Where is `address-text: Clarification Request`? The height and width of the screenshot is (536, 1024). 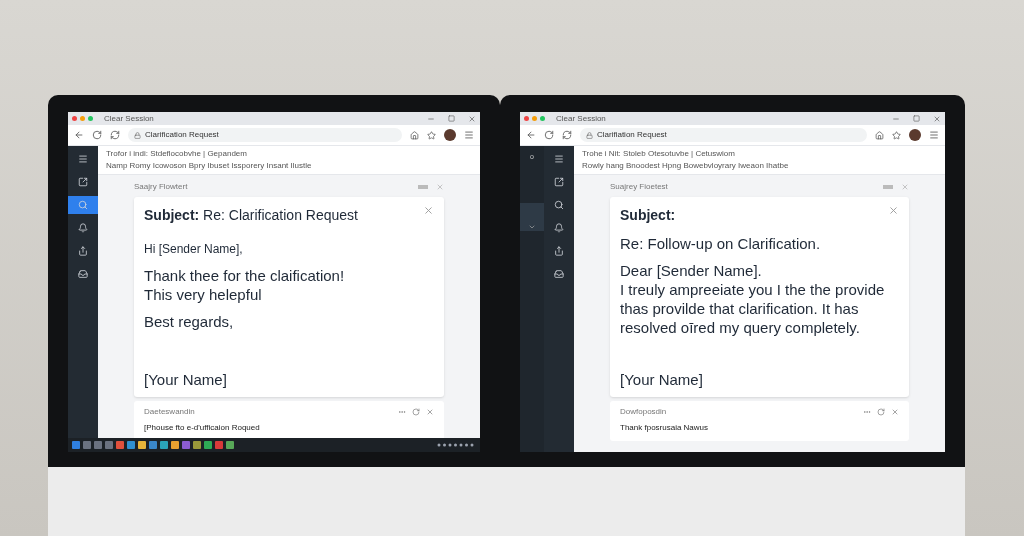
address-text: Clarification Request is located at coordinates (182, 135).